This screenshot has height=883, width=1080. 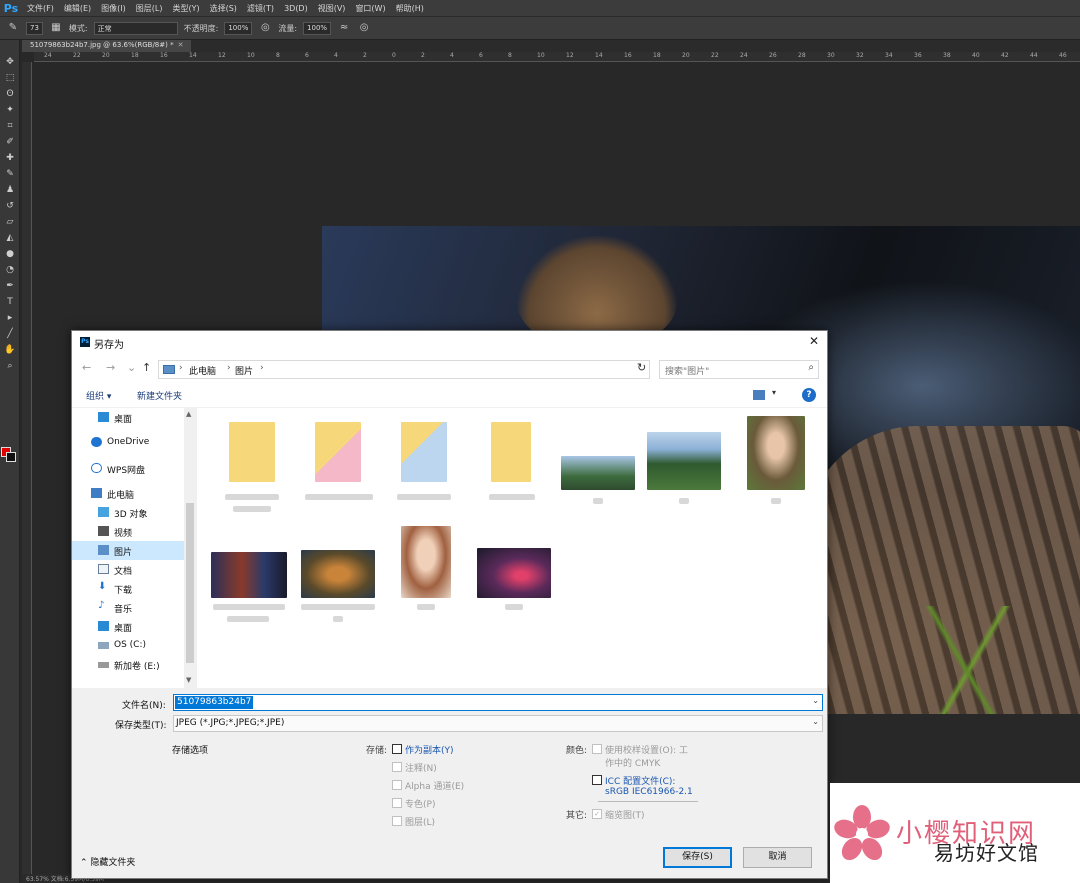 I want to click on opacity-field: 100%, so click(x=238, y=28).